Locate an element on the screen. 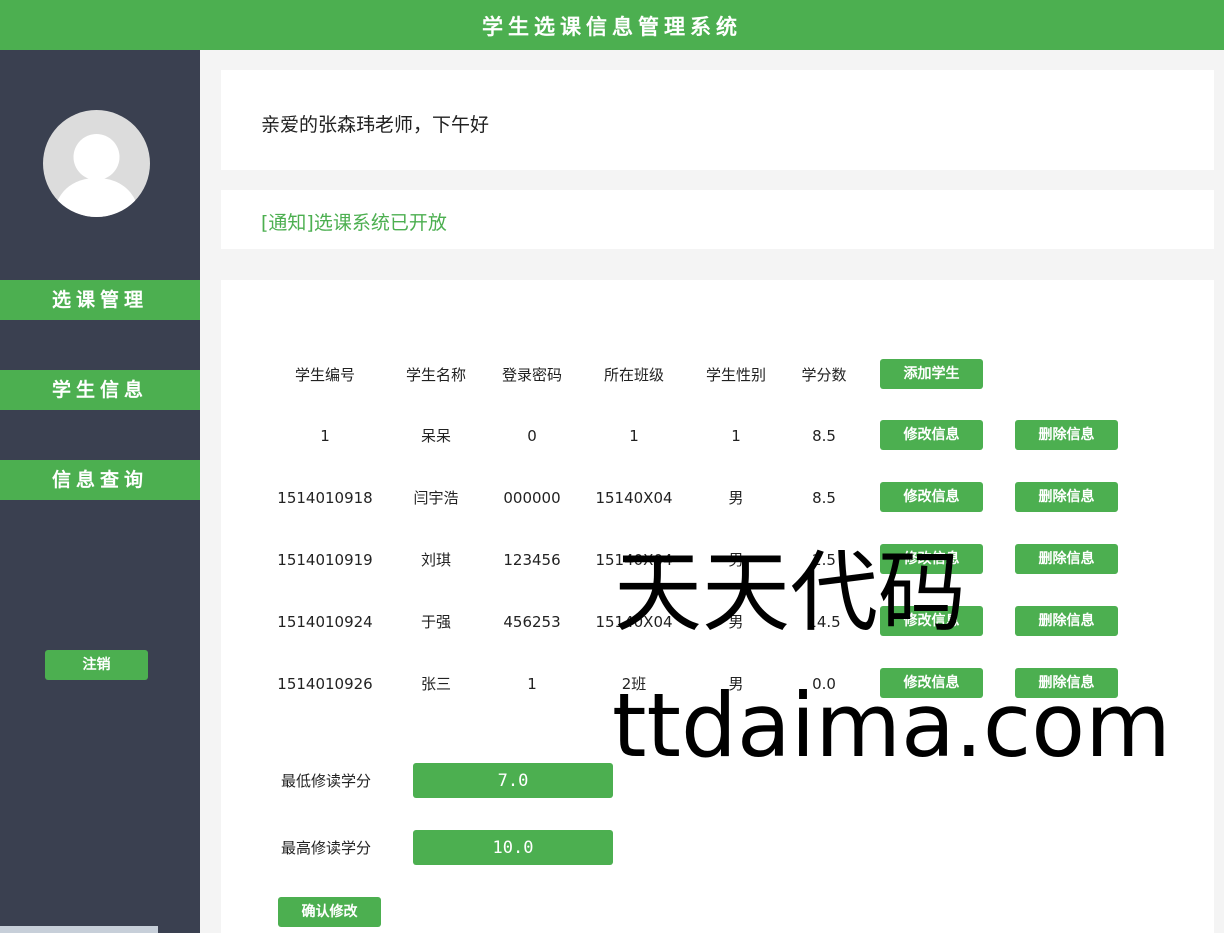 The height and width of the screenshot is (933, 1224). notice-panel: [通知]选课系统已开放 is located at coordinates (717, 219).